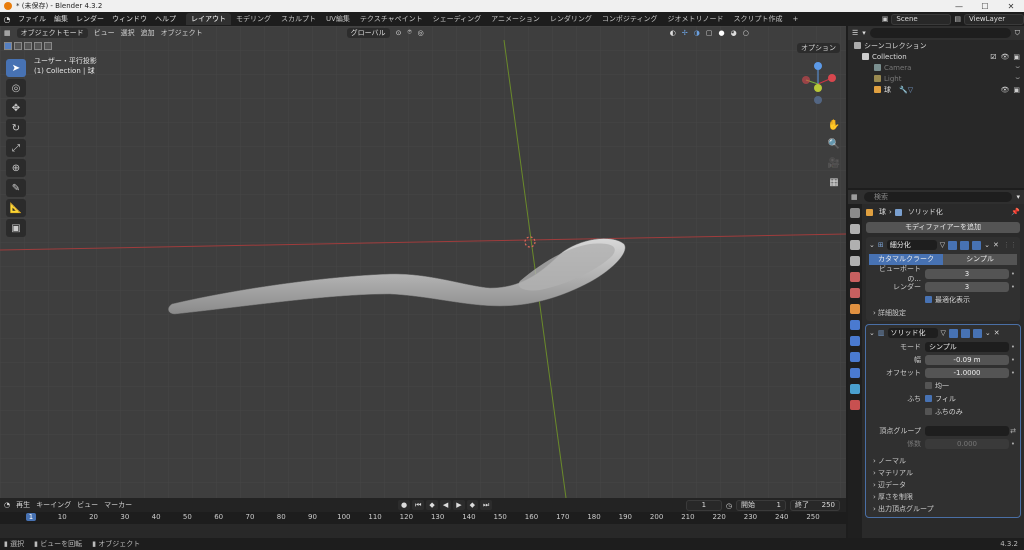 The height and width of the screenshot is (550, 1024). Describe the element at coordinates (943, 227) in the screenshot. I see `add-modifier-button: モディファイアーを追加` at that location.